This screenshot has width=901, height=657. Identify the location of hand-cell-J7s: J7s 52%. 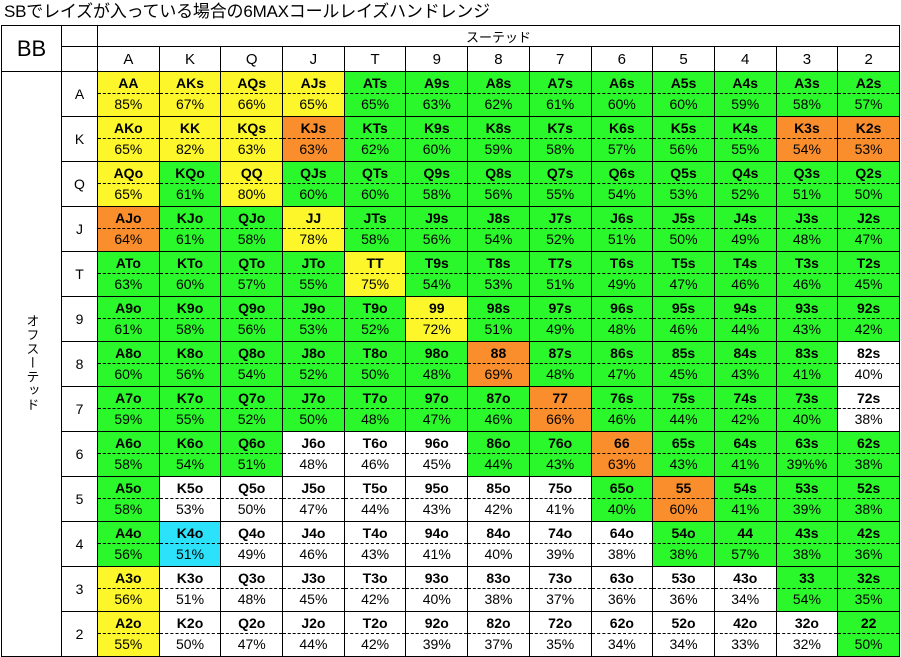
(560, 229).